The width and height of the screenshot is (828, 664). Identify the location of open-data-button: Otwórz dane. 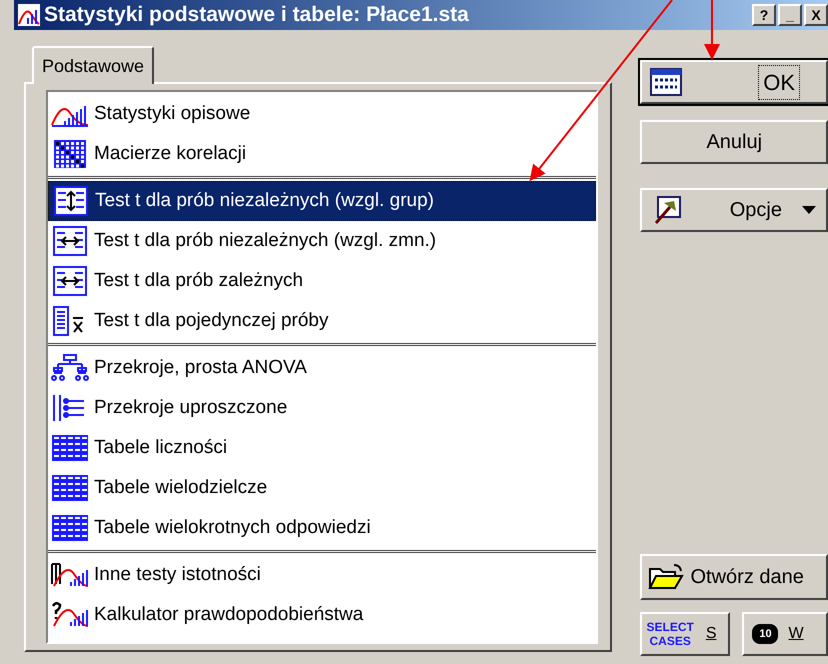
(734, 577).